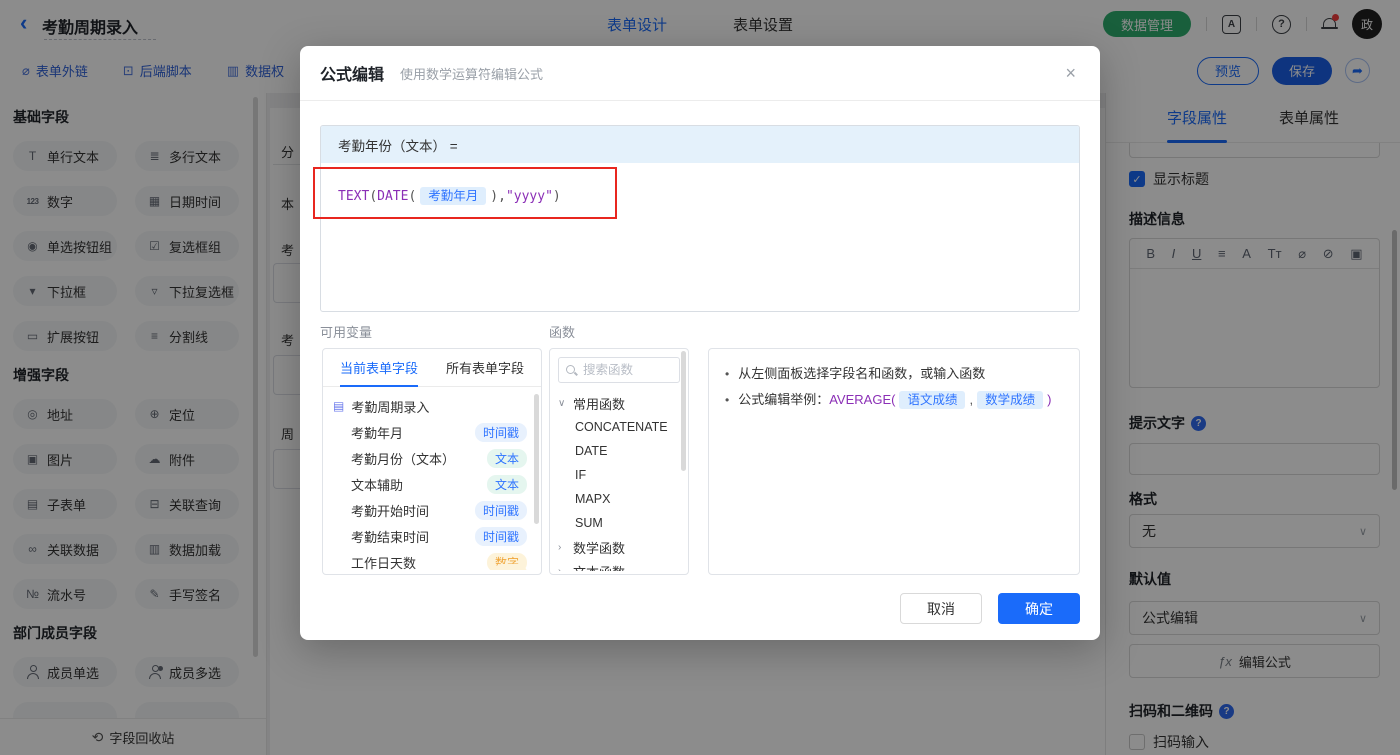 The width and height of the screenshot is (1400, 755). I want to click on help-tip-text: 从左侧面板选择字段名和函数，或输入函数, so click(862, 373).